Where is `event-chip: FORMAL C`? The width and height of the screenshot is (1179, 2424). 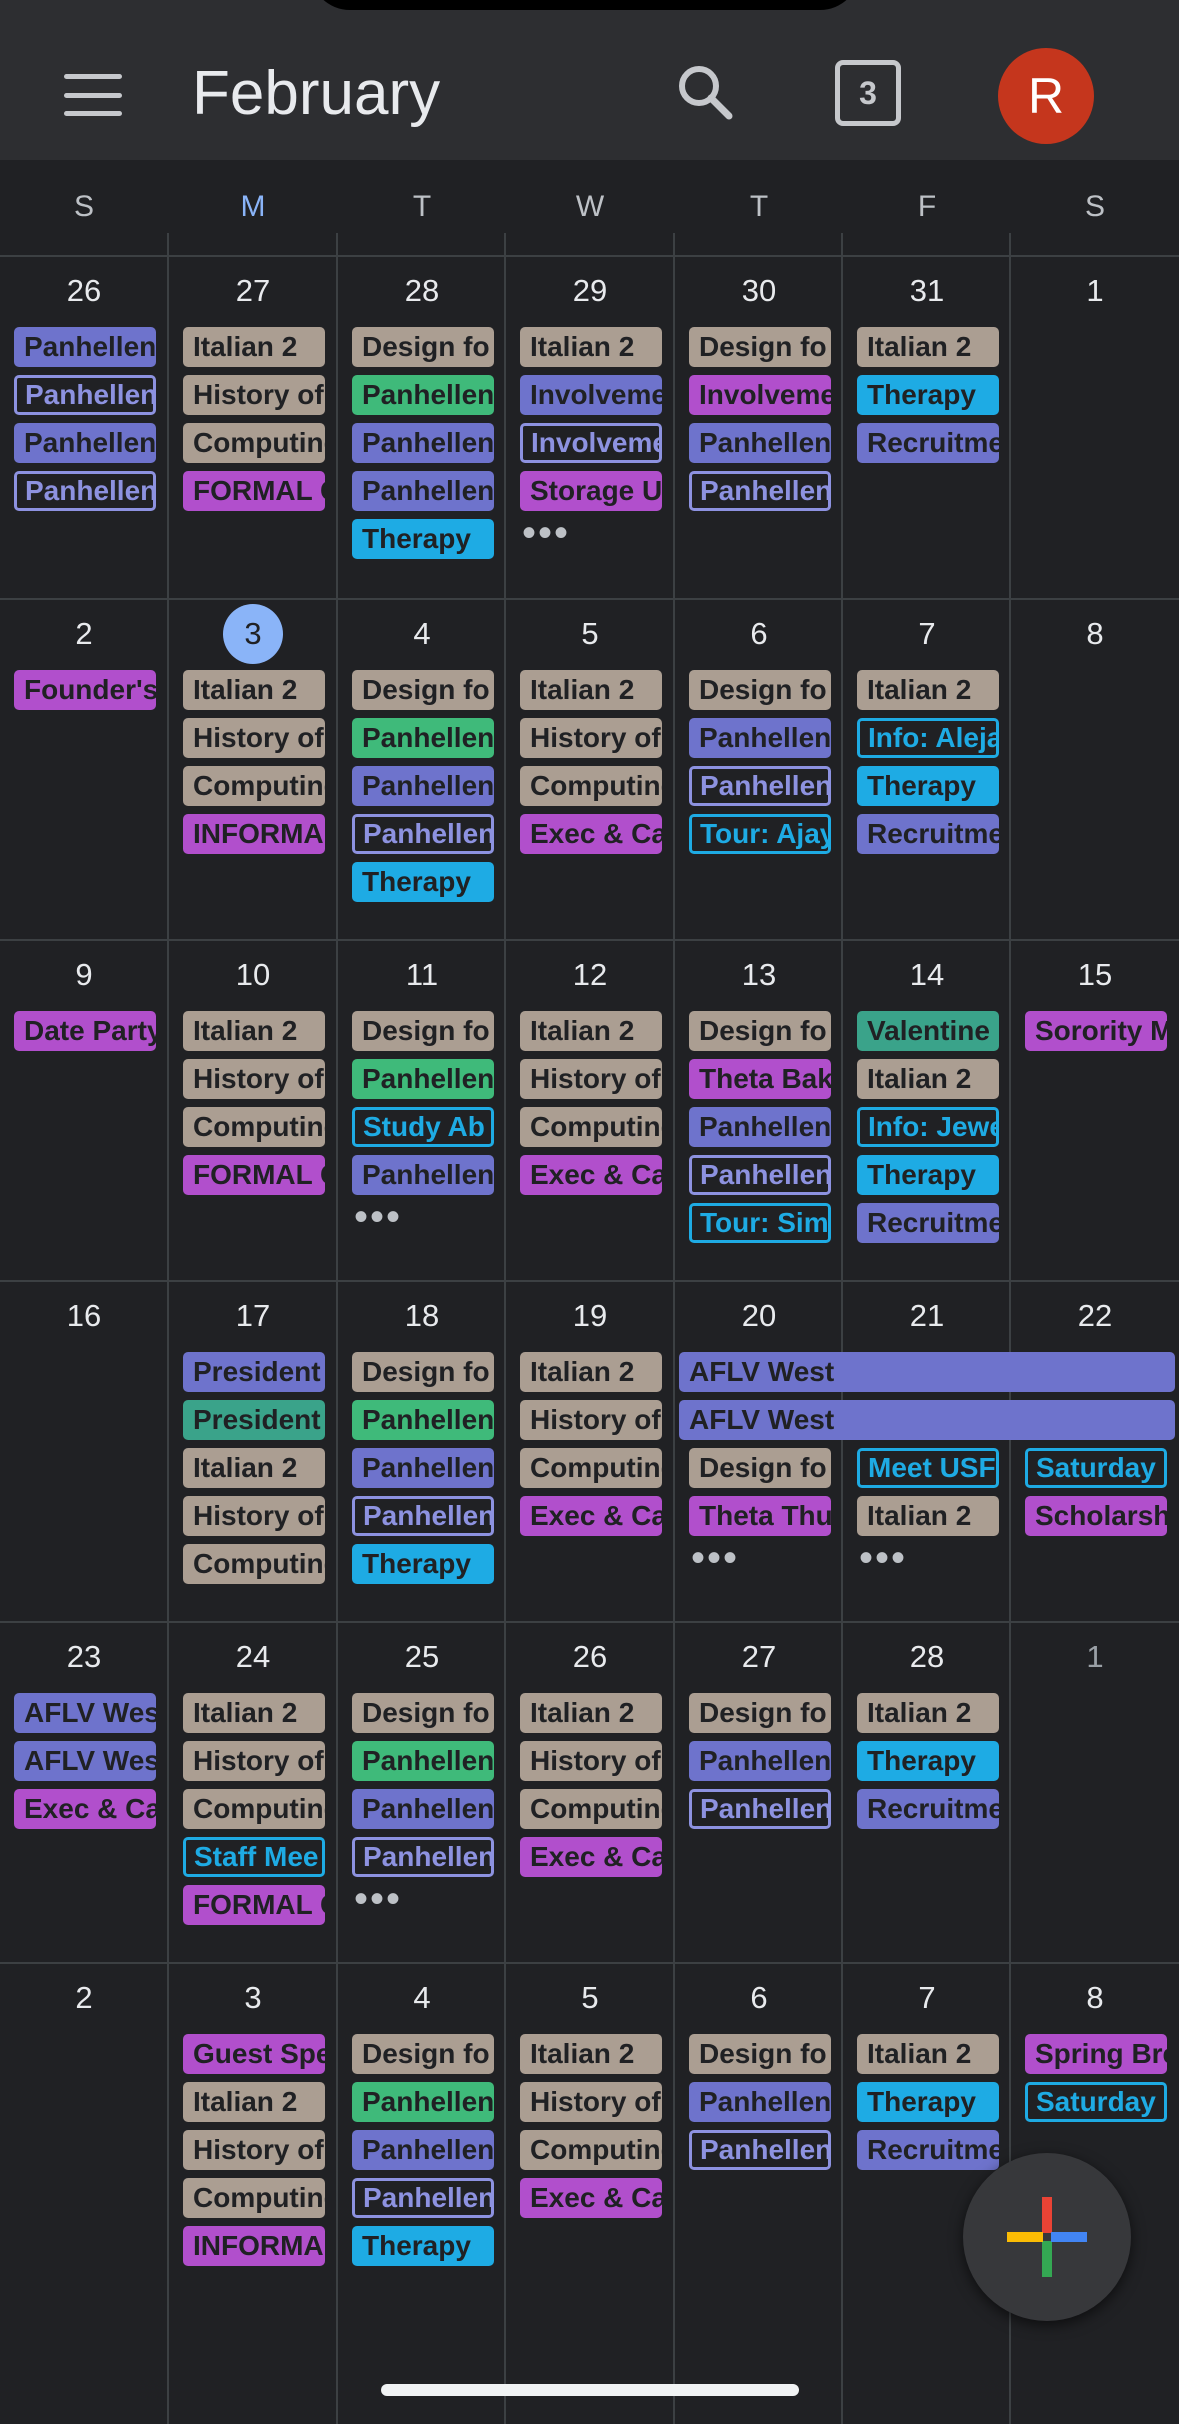
event-chip: FORMAL C is located at coordinates (254, 1905).